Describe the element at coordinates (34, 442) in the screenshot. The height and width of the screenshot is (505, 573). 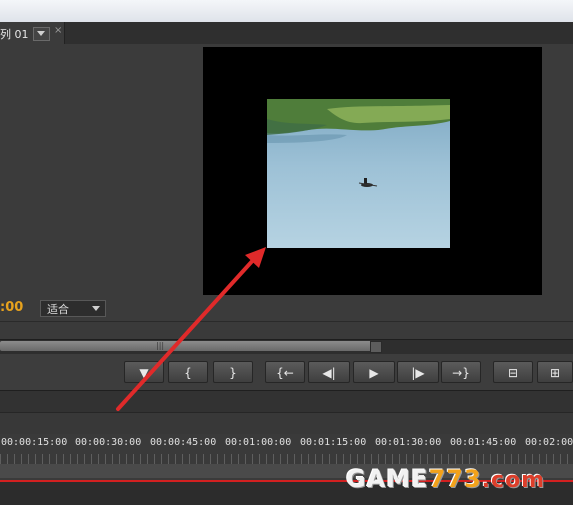
I see `ruler-tick-label: 00:00:15:00` at that location.